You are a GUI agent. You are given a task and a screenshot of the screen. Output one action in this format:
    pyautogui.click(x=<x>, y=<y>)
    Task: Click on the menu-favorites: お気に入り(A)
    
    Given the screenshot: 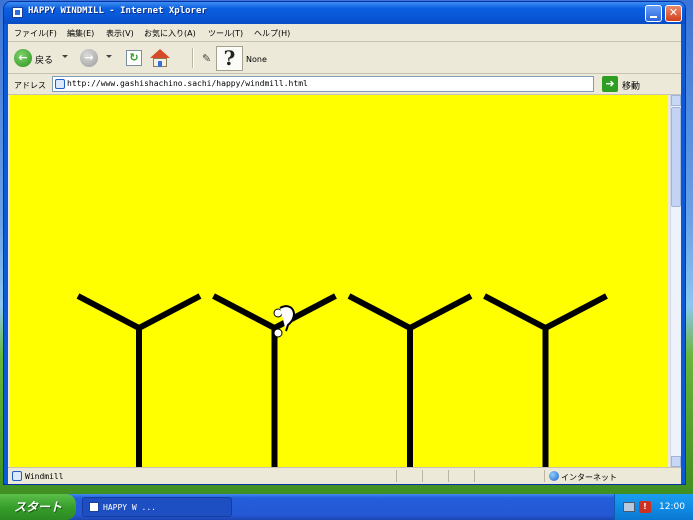 What is the action you would take?
    pyautogui.click(x=170, y=33)
    